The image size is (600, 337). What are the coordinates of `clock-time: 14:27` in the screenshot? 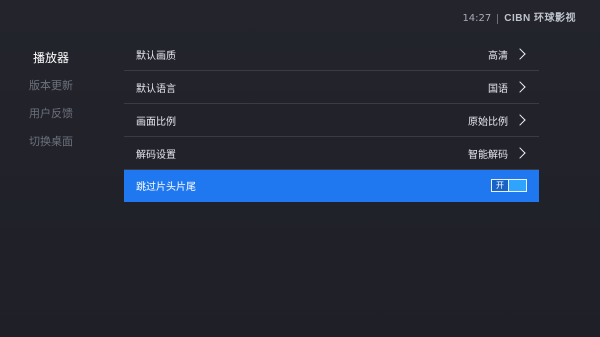 It's located at (477, 18).